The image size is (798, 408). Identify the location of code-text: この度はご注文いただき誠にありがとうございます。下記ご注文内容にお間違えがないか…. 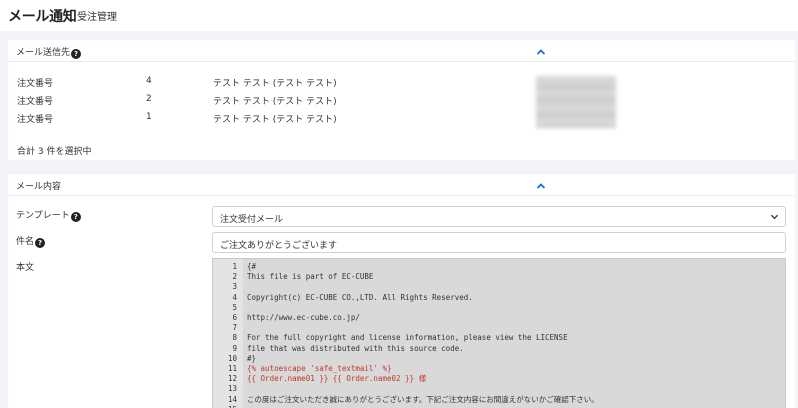
(423, 399).